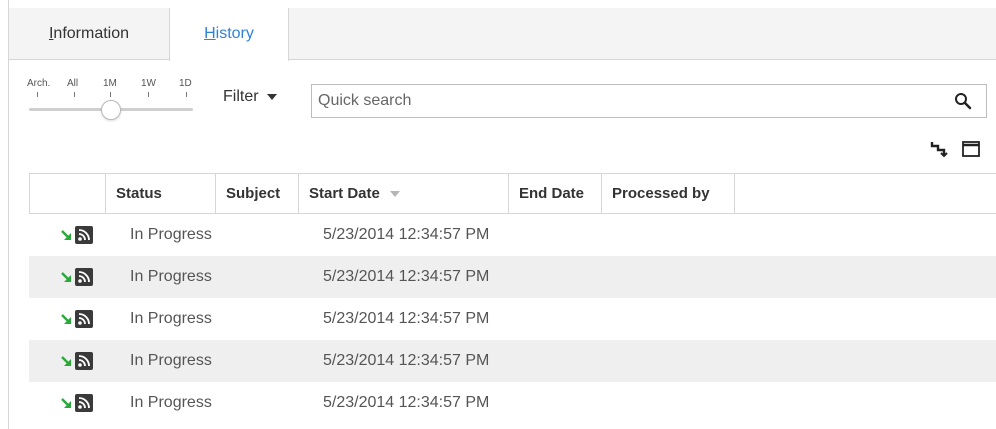 The image size is (996, 429). Describe the element at coordinates (111, 110) in the screenshot. I see `slider-thumb` at that location.